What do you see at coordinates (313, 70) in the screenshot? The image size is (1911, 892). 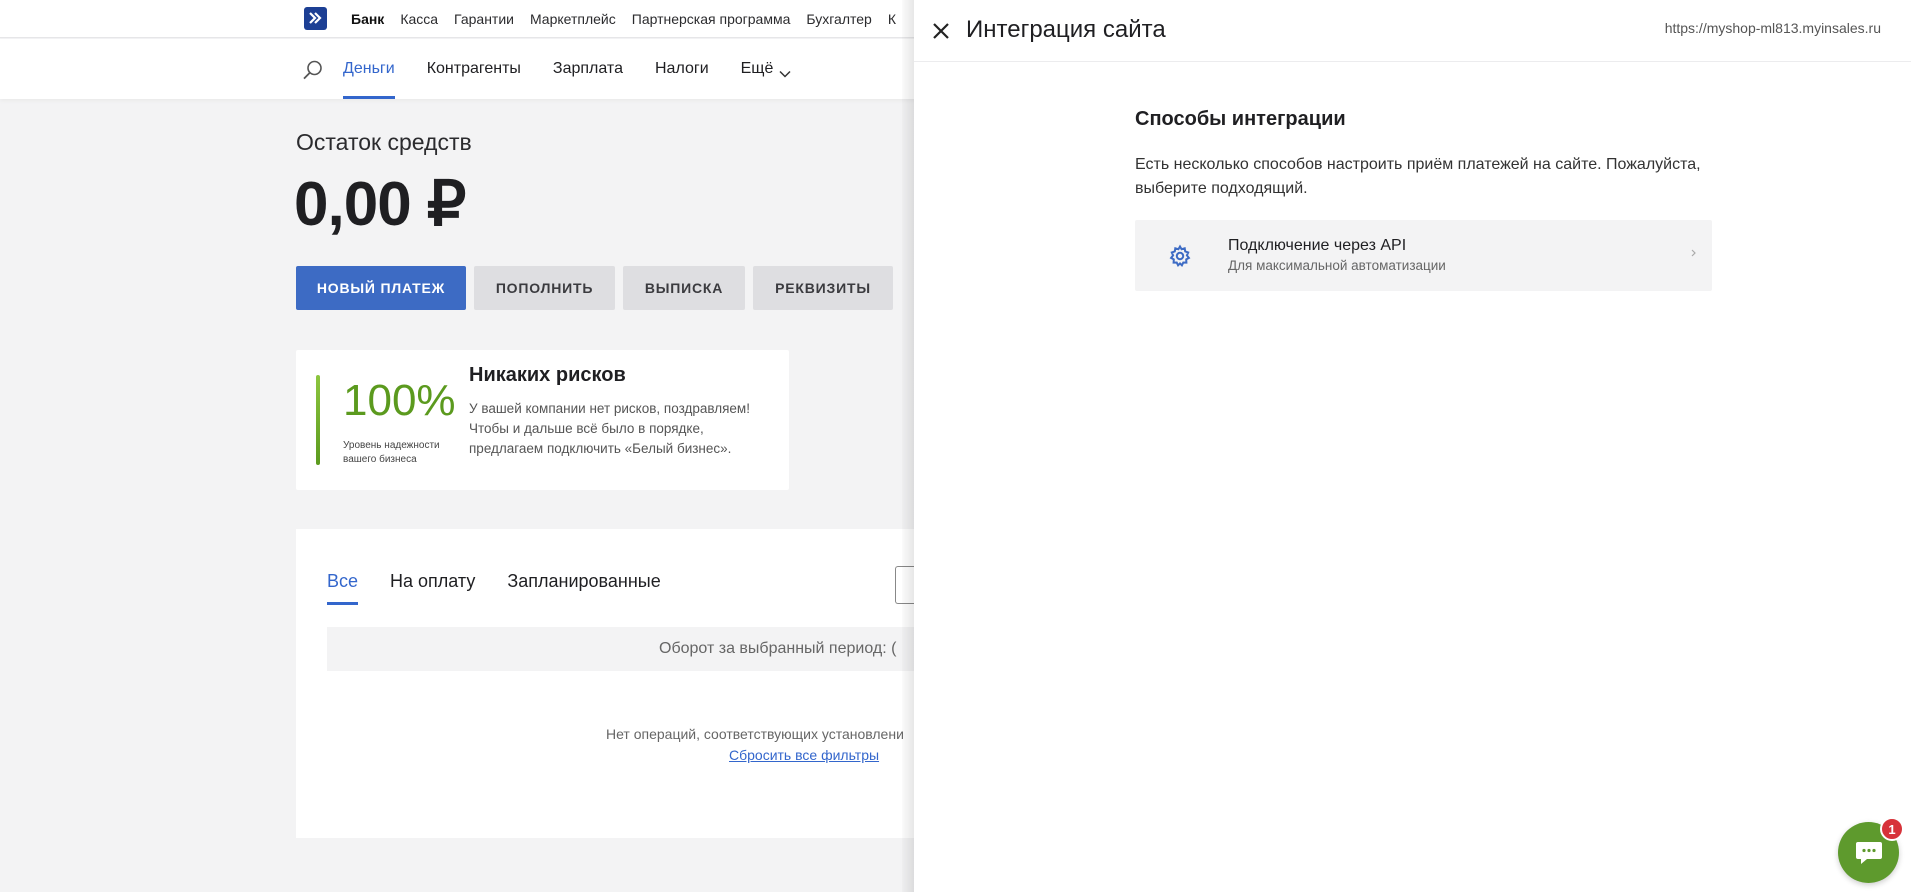 I see `search-icon` at bounding box center [313, 70].